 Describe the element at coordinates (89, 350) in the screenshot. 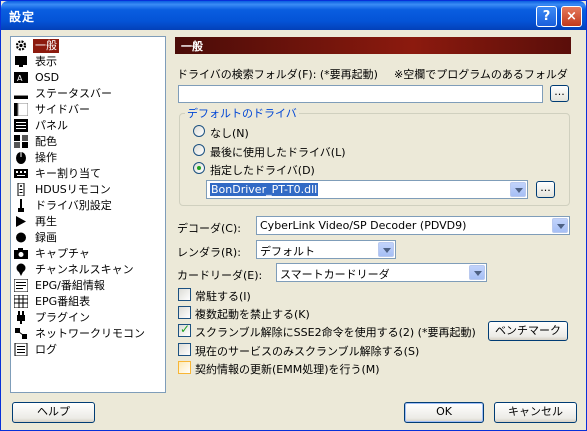

I see `sidebar-item-log: ログ` at that location.